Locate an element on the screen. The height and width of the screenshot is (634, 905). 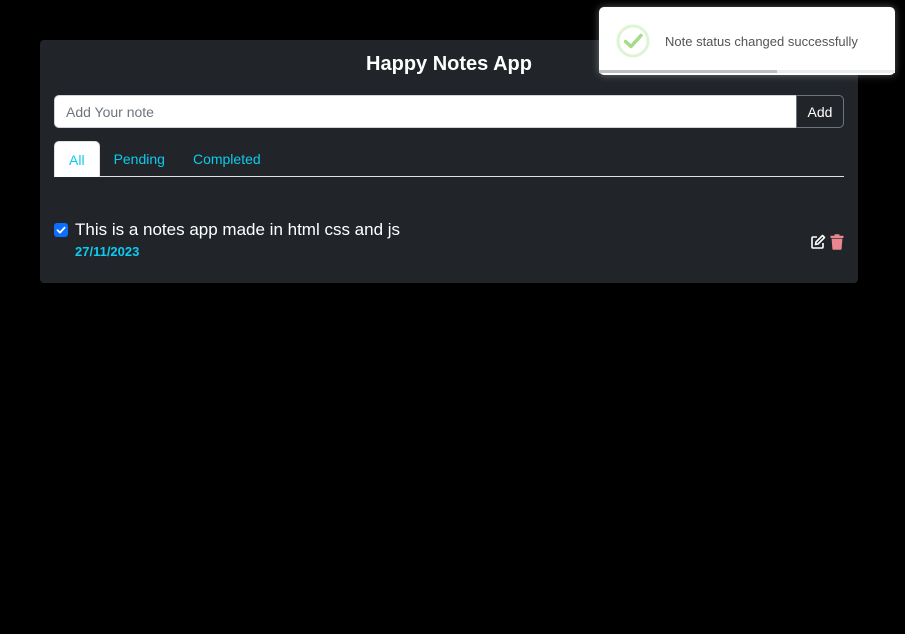
note-checkbox is located at coordinates (61, 230).